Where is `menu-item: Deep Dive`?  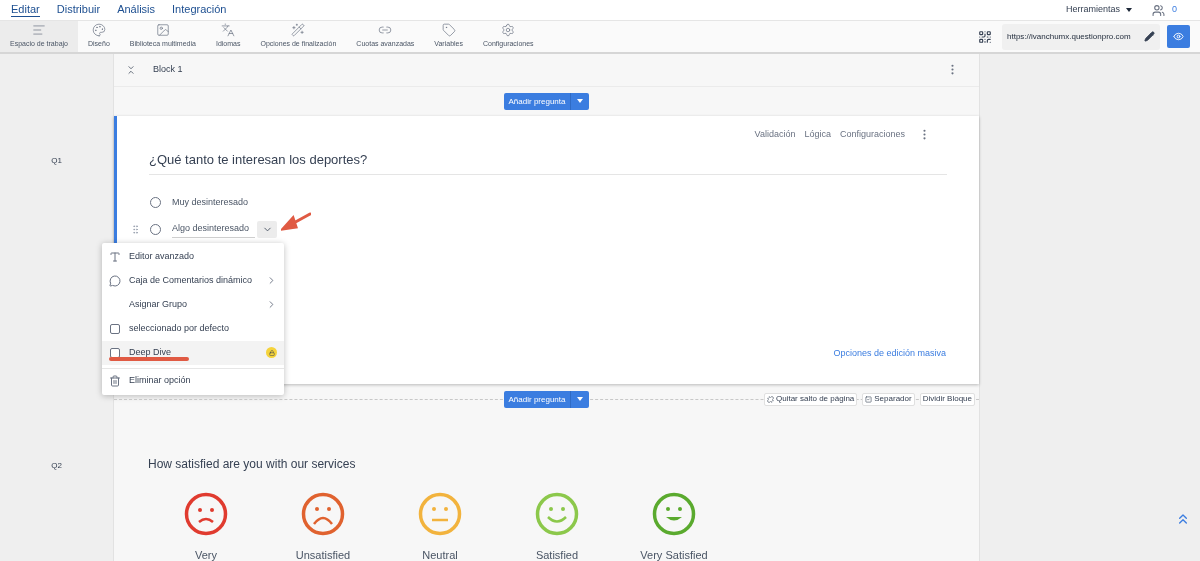
menu-item: Deep Dive is located at coordinates (193, 352).